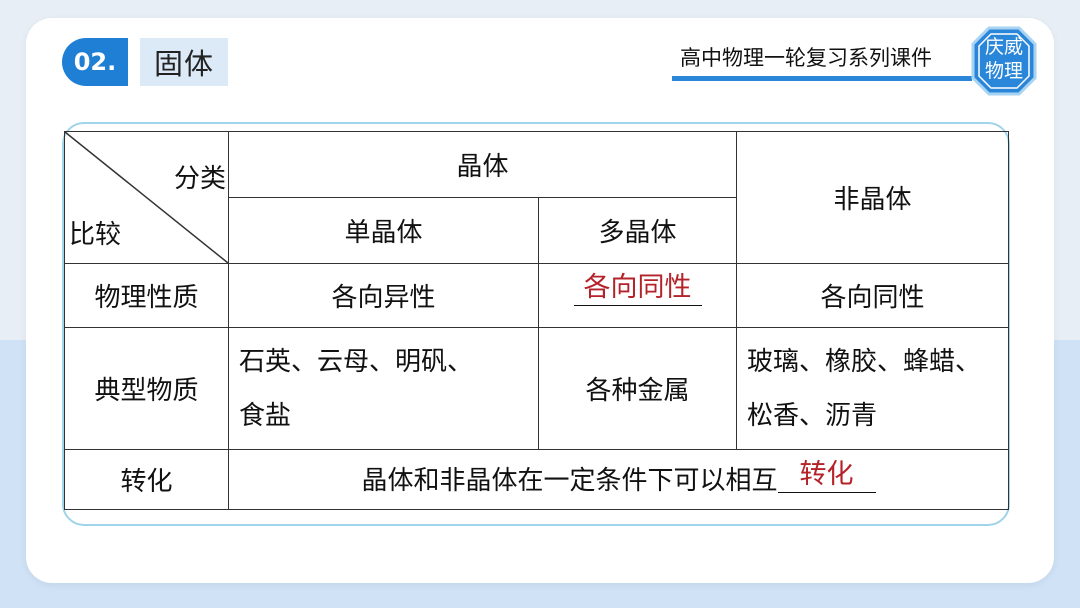  I want to click on badge-line-2: 物理, so click(1003, 71).